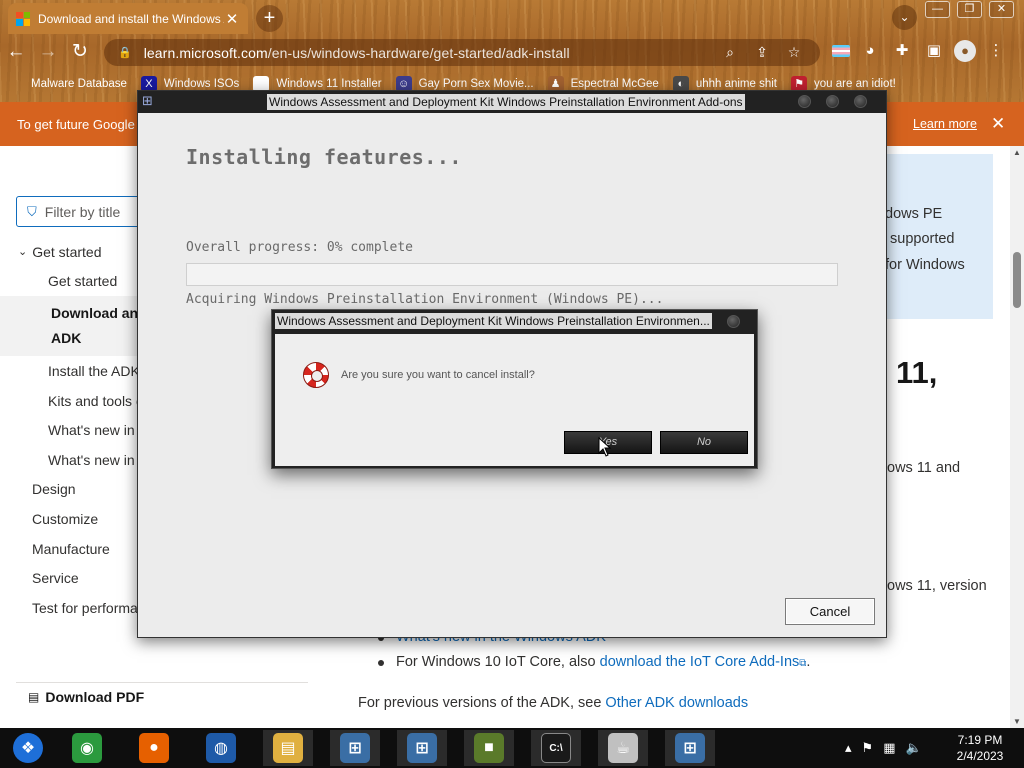  Describe the element at coordinates (704, 442) in the screenshot. I see `no-button: No` at that location.